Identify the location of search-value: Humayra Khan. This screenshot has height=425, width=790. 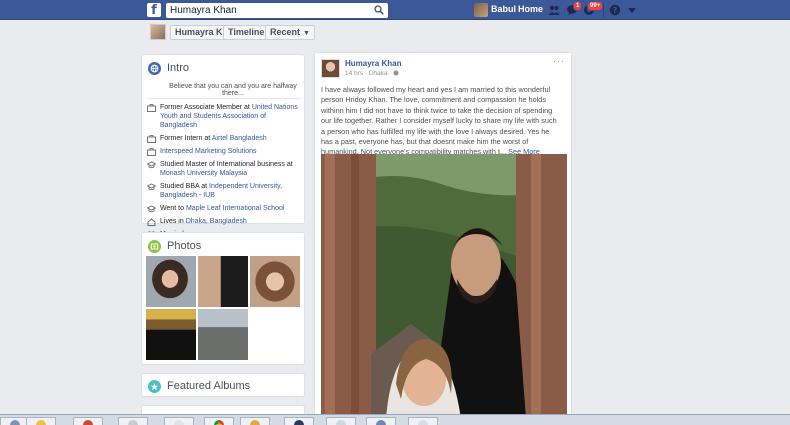
(203, 10).